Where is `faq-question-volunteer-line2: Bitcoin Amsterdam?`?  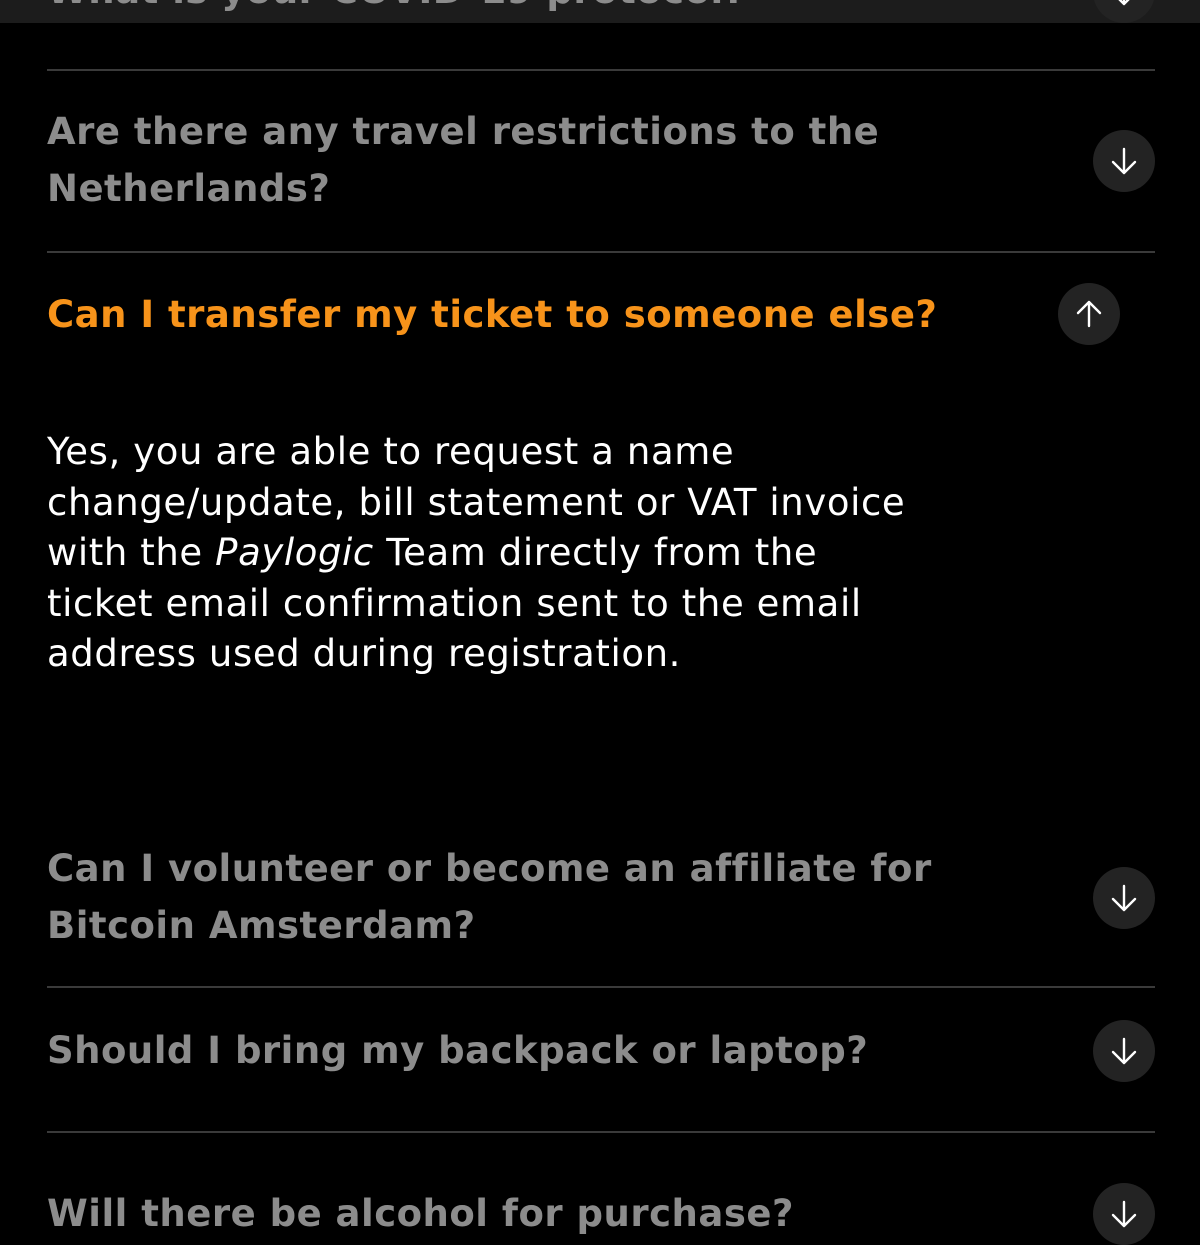 faq-question-volunteer-line2: Bitcoin Amsterdam? is located at coordinates (261, 925).